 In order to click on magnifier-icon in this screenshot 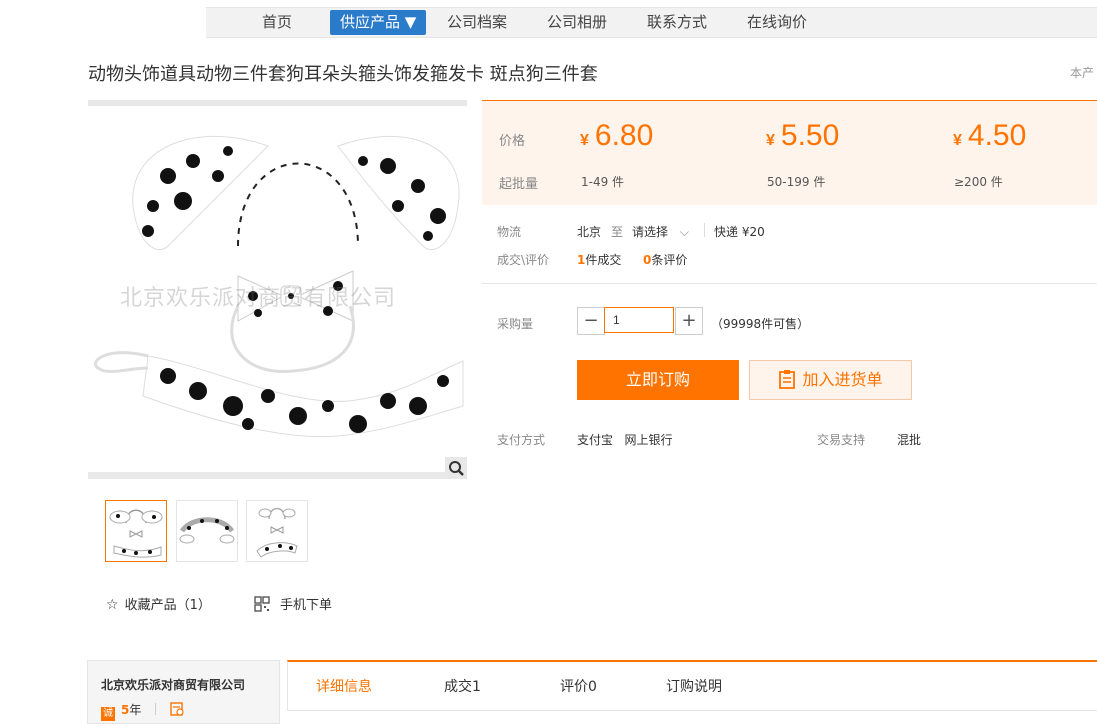, I will do `click(456, 468)`.